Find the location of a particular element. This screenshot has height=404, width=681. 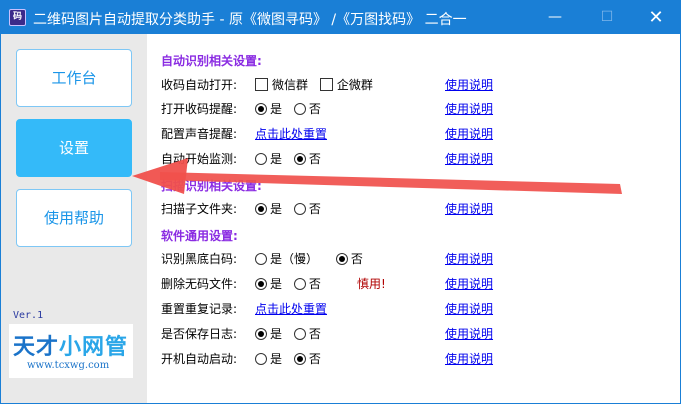

logo-text: 天才小网管 is located at coordinates (70, 345).